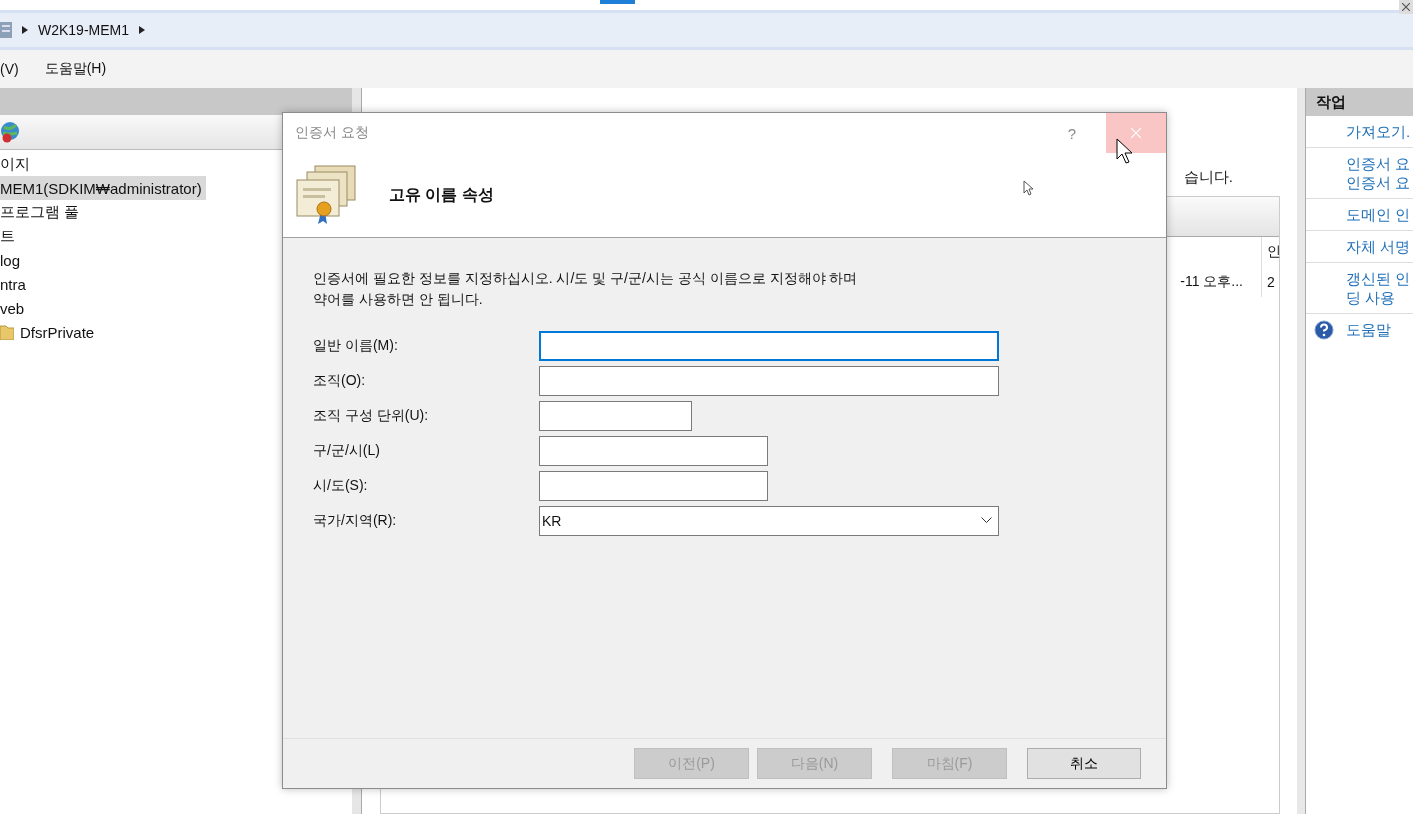 The height and width of the screenshot is (814, 1413). Describe the element at coordinates (9, 236) in the screenshot. I see `tree-item: 트` at that location.